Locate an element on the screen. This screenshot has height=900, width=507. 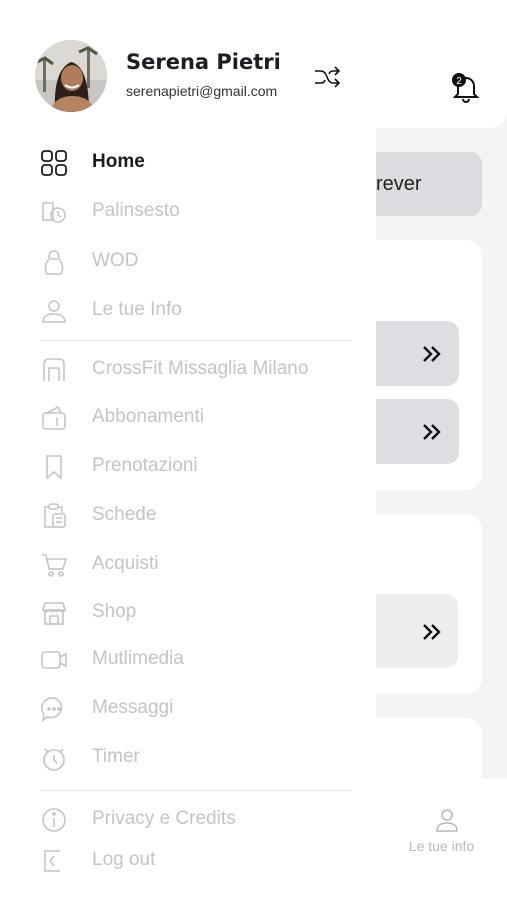
menu-item-wod: WOD is located at coordinates (188, 262).